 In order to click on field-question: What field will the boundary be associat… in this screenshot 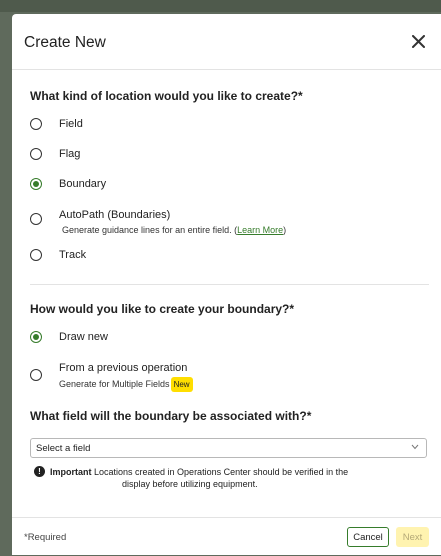, I will do `click(171, 416)`.